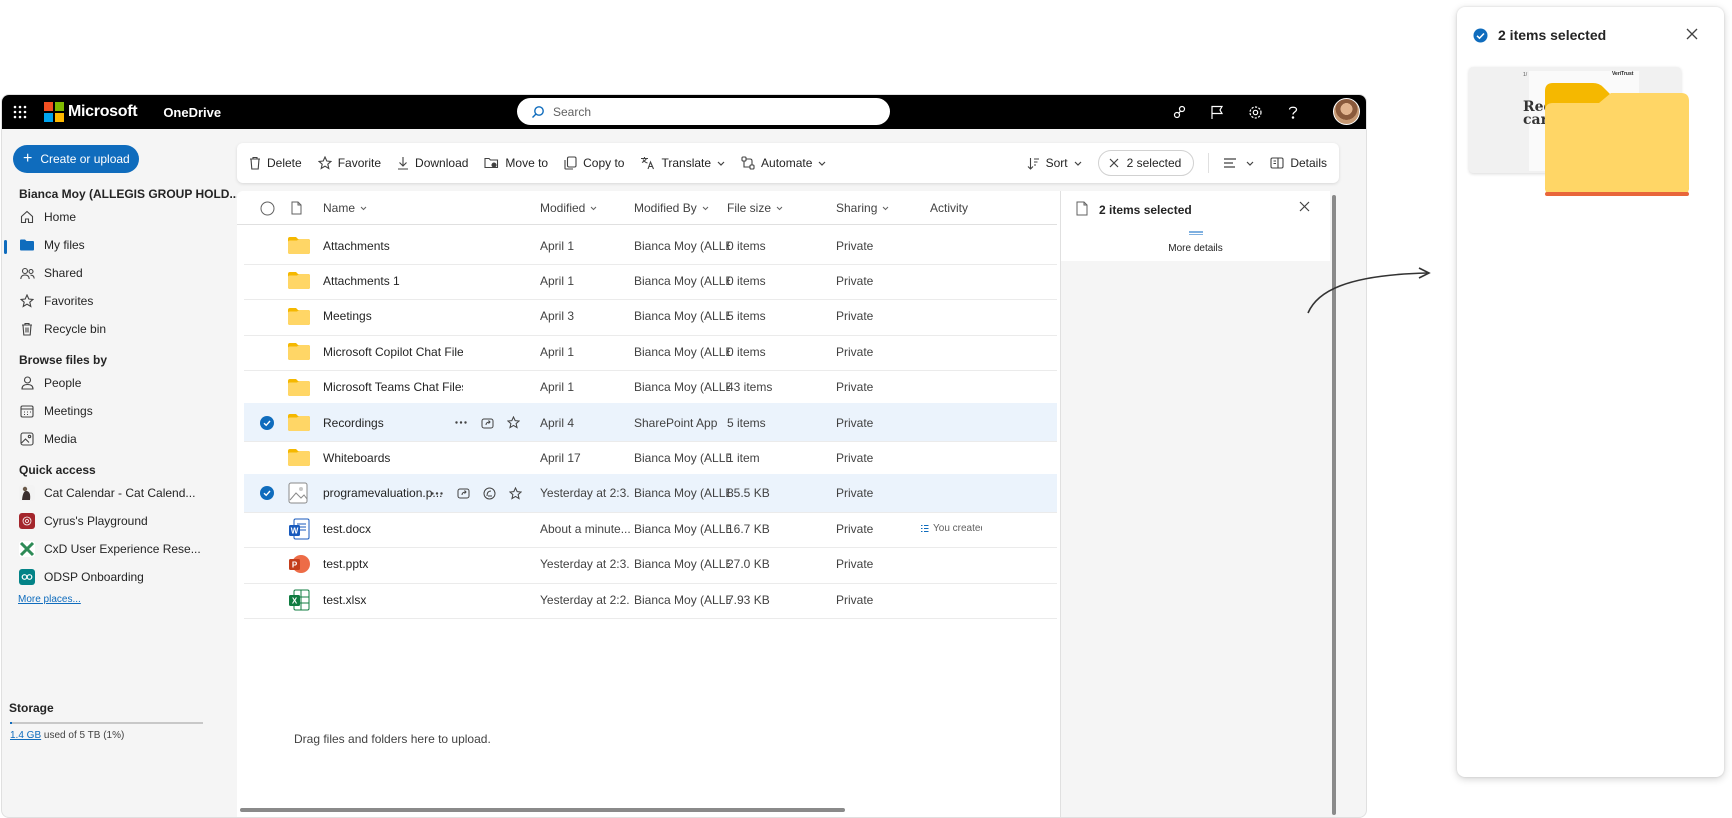  Describe the element at coordinates (267, 208) in the screenshot. I see `select-all-checkbox` at that location.